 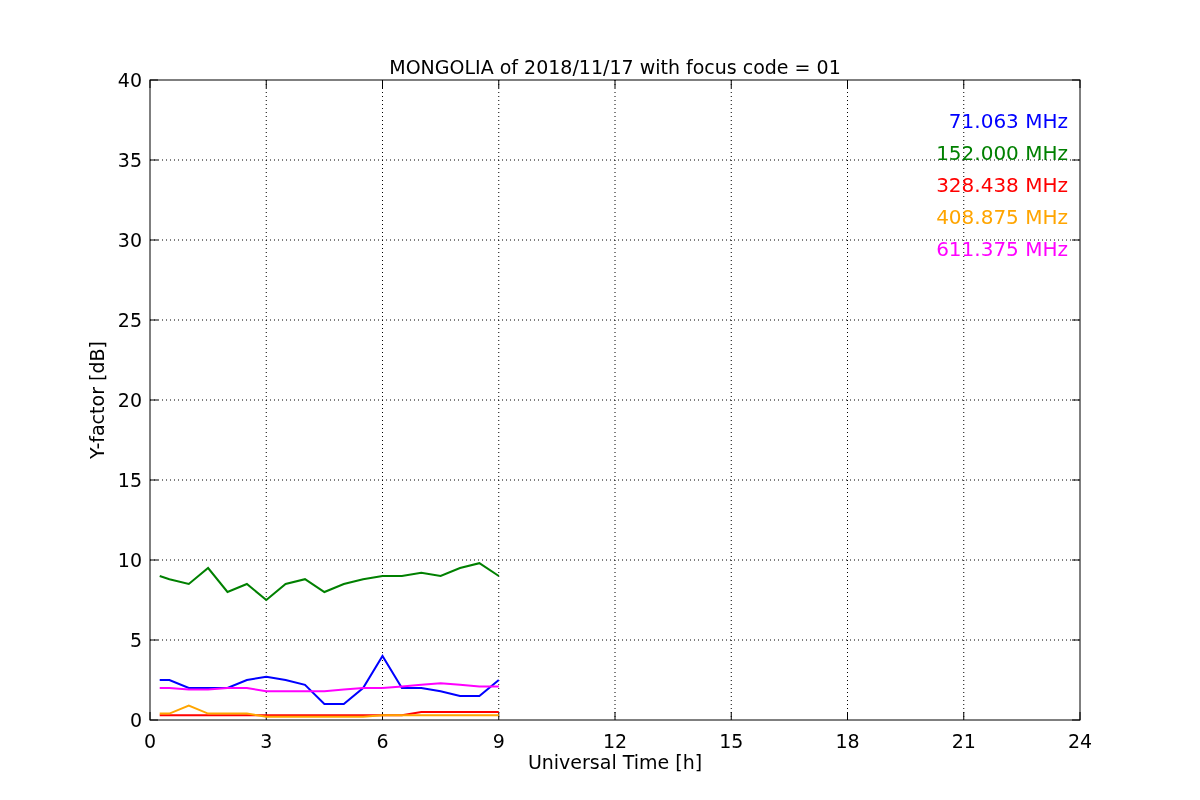 I want to click on x-tick-label: 15, so click(x=731, y=741).